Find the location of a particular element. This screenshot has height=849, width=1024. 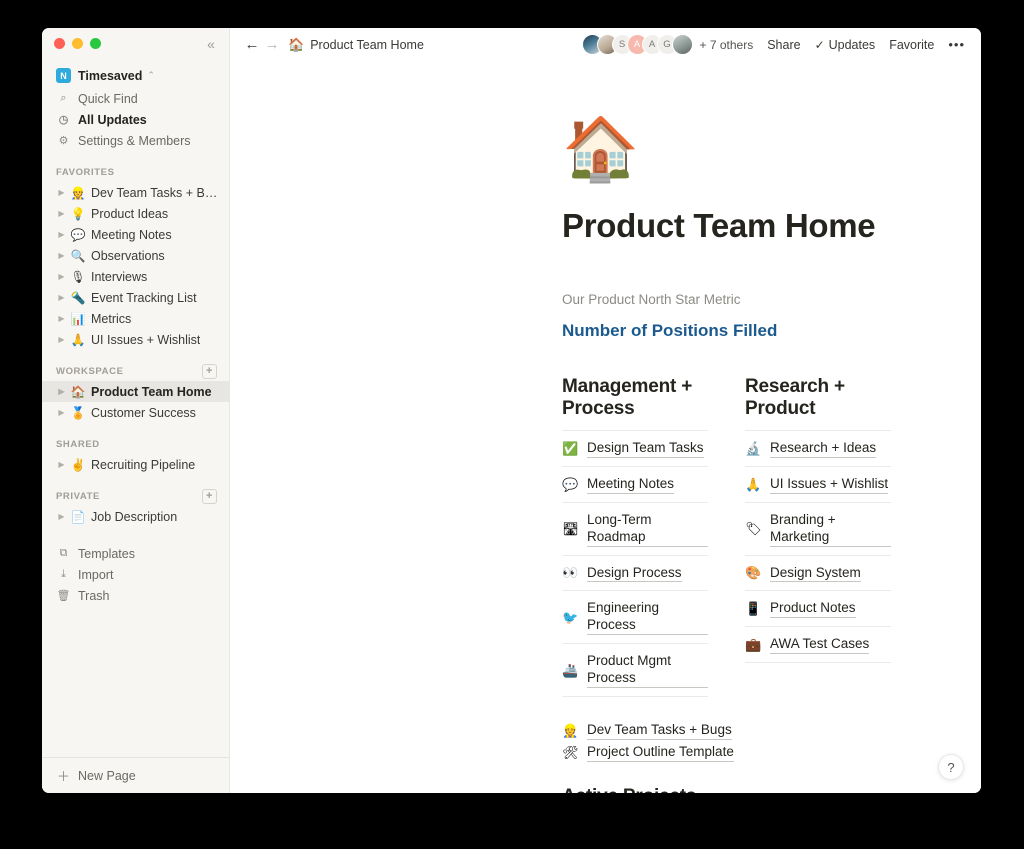

page-link-branding-marketing: 🏷 Branding + Marketing is located at coordinates (818, 528).